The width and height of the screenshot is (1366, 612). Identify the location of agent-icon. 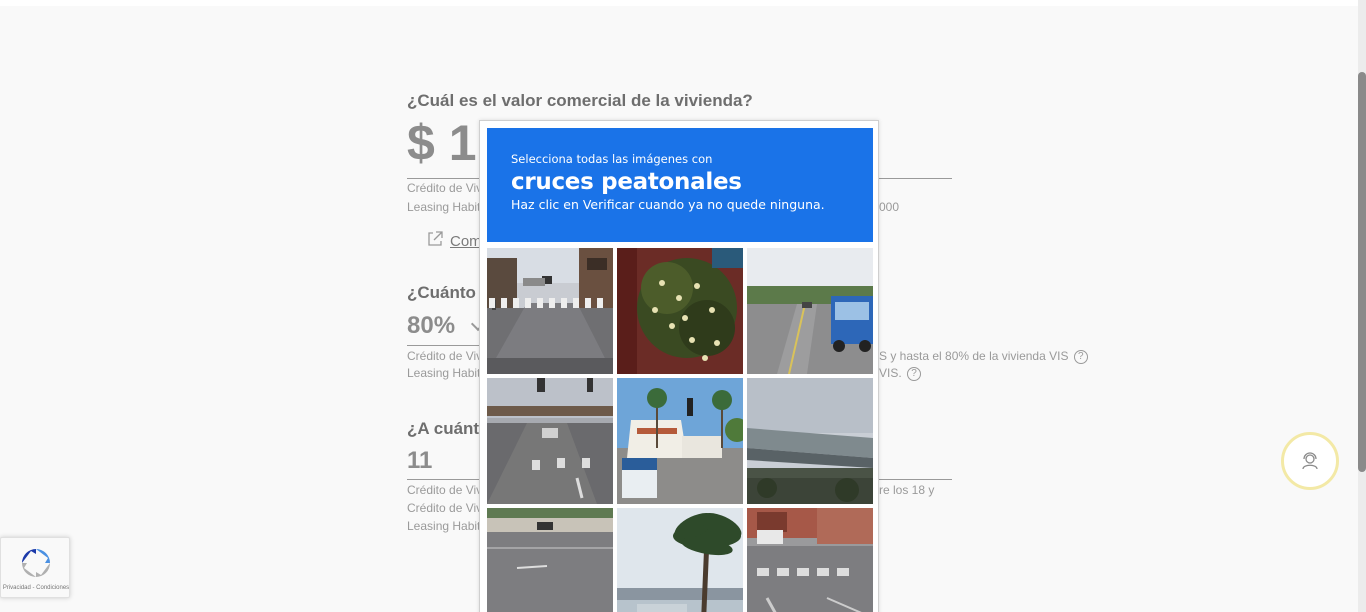
(1310, 461).